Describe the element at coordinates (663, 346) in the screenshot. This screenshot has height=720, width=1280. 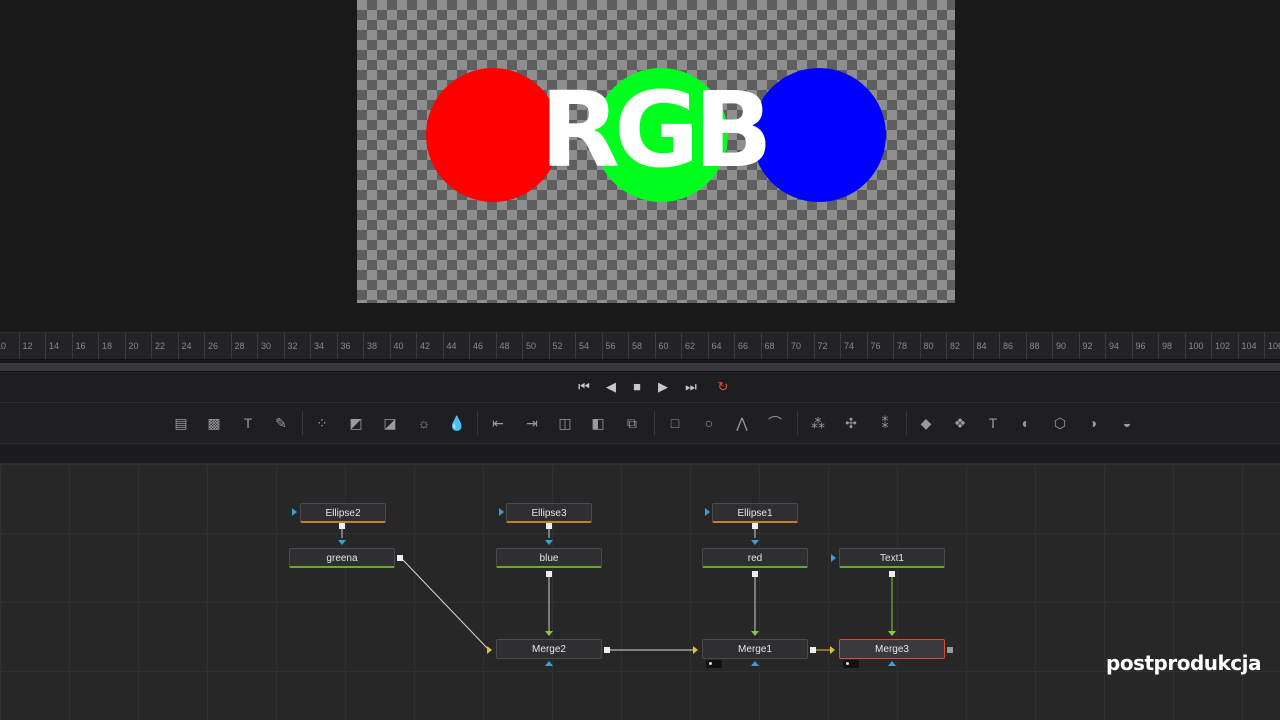
I see `ruler-tick-label: 60` at that location.